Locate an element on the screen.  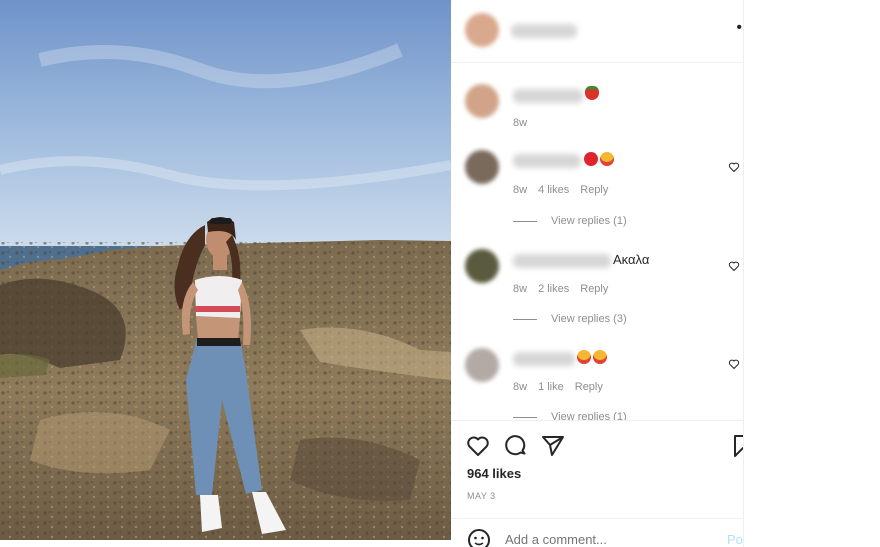
share-send-icon is located at coordinates (553, 446).